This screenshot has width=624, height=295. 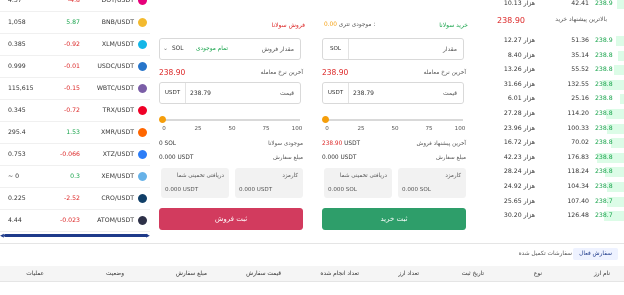 What do you see at coordinates (230, 49) in the screenshot?
I see `sell-amount-field: مقدار فروش تمام موجودی SOL ⌄` at bounding box center [230, 49].